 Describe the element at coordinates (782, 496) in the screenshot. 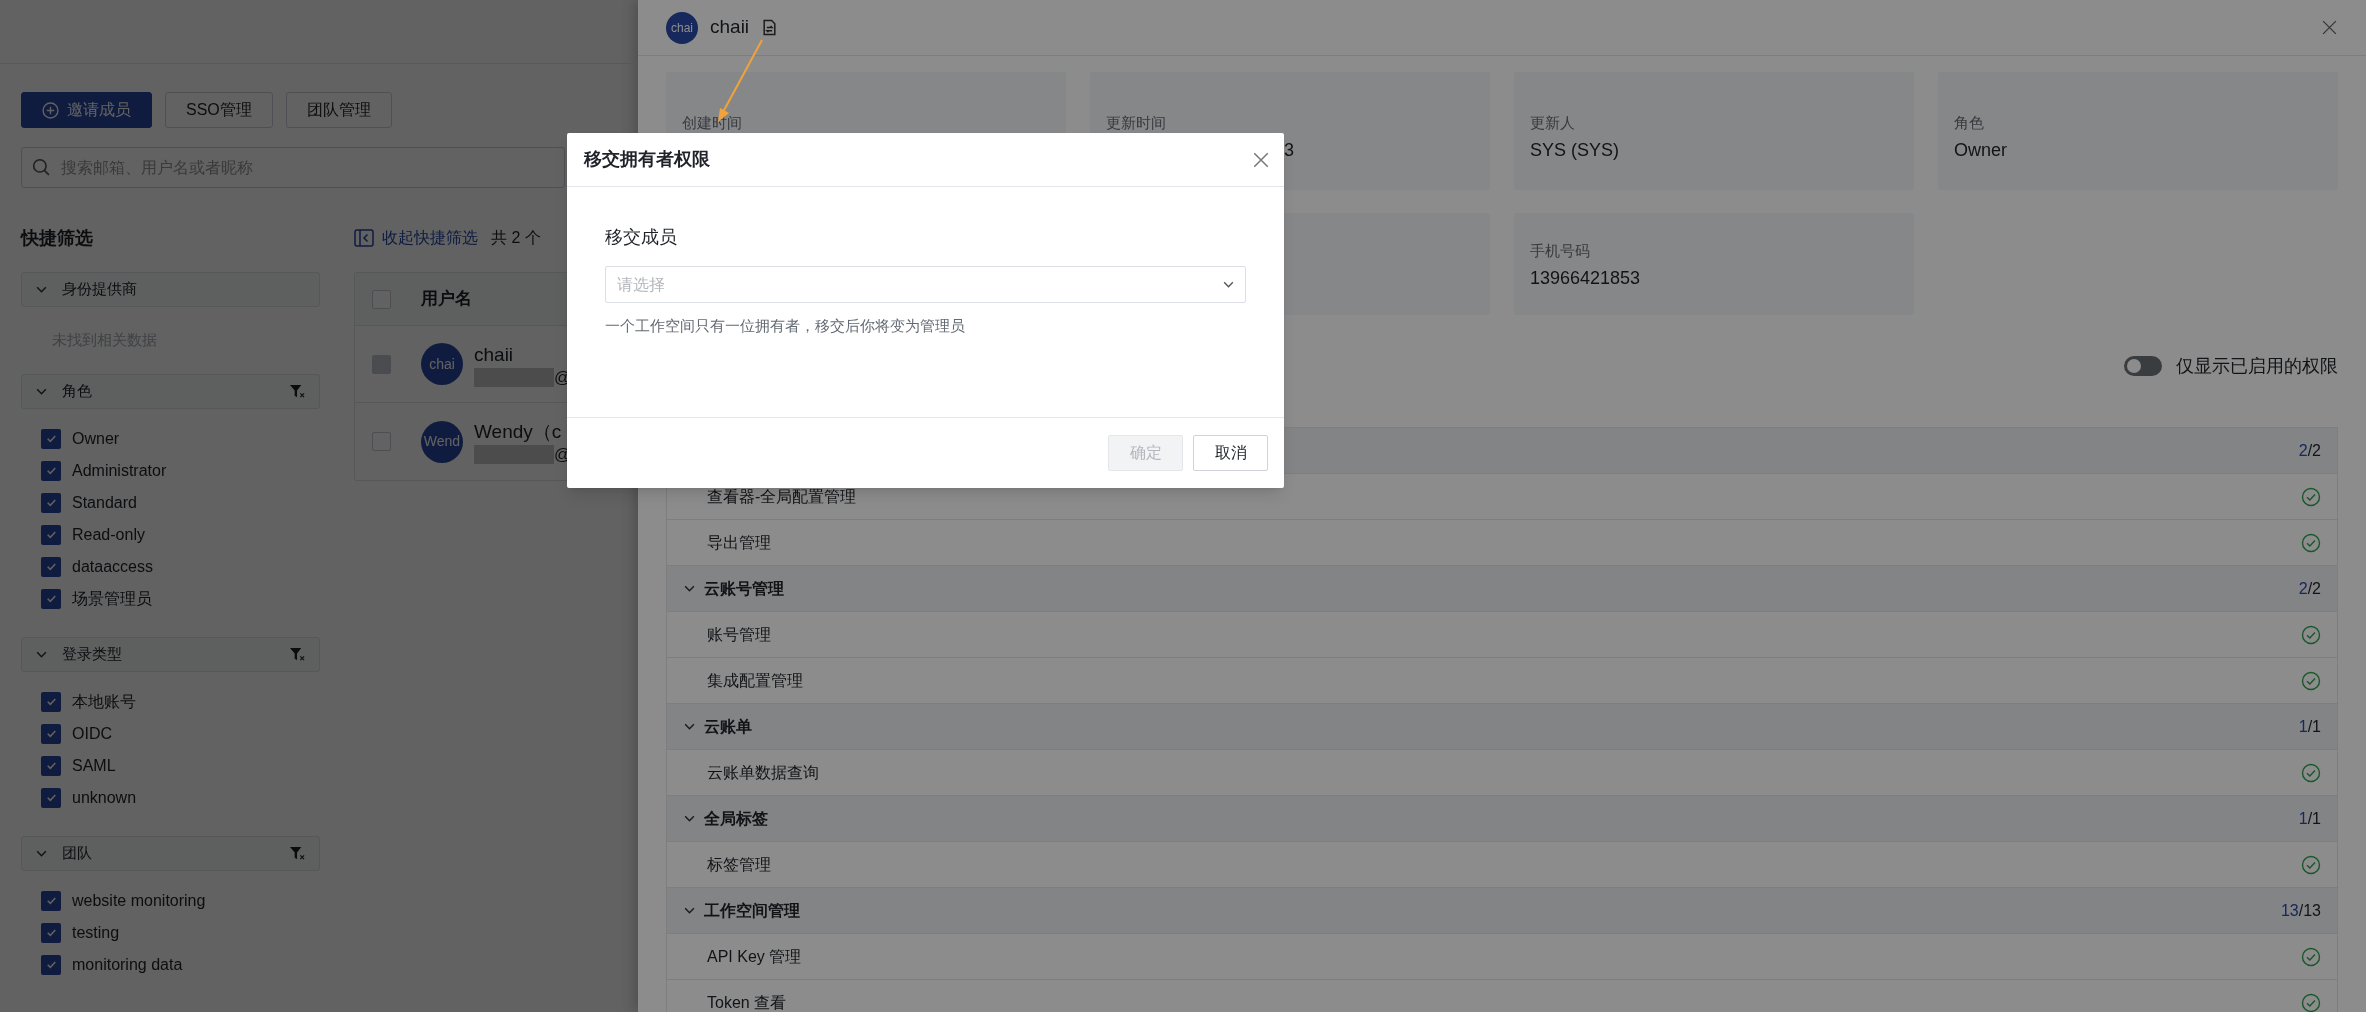

I see `permission-name: 查看器-全局配置管理` at that location.